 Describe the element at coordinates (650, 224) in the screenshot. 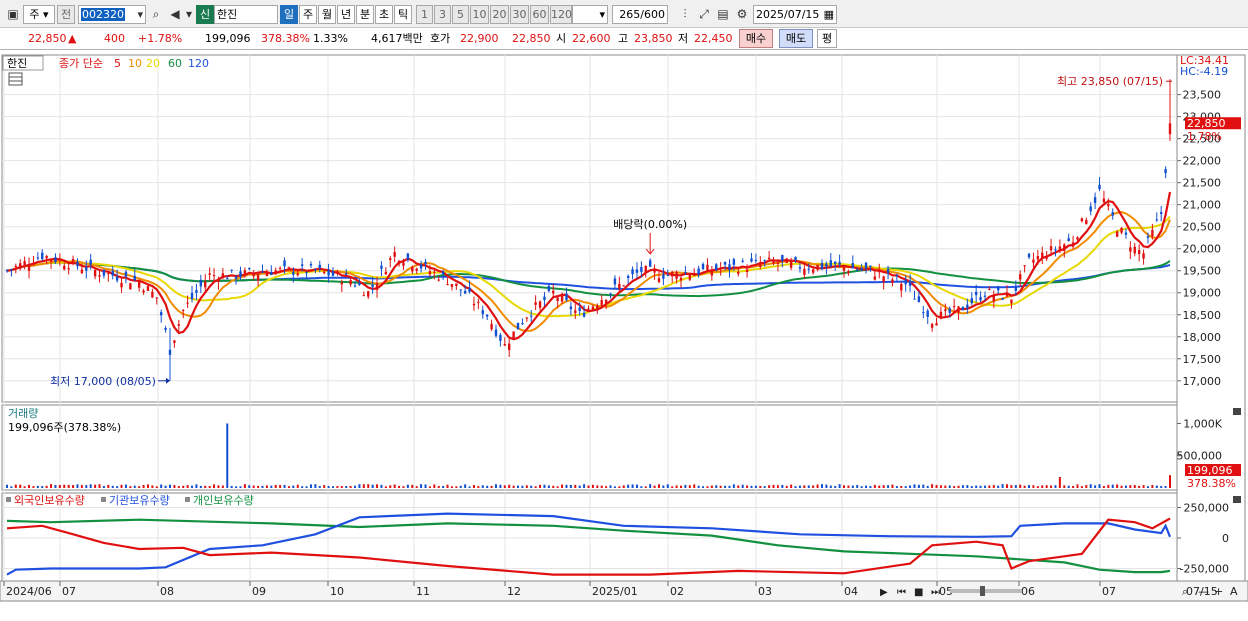

I see `event-annotation: 배당락(0.00%)` at that location.